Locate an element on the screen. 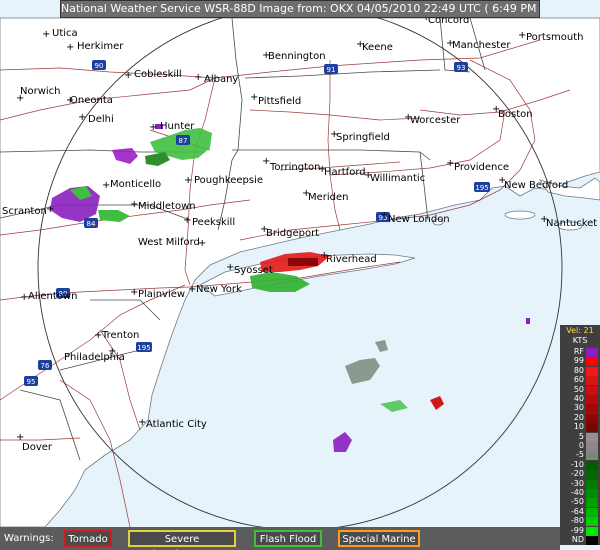  svg-text: Albany is located at coordinates (221, 79).